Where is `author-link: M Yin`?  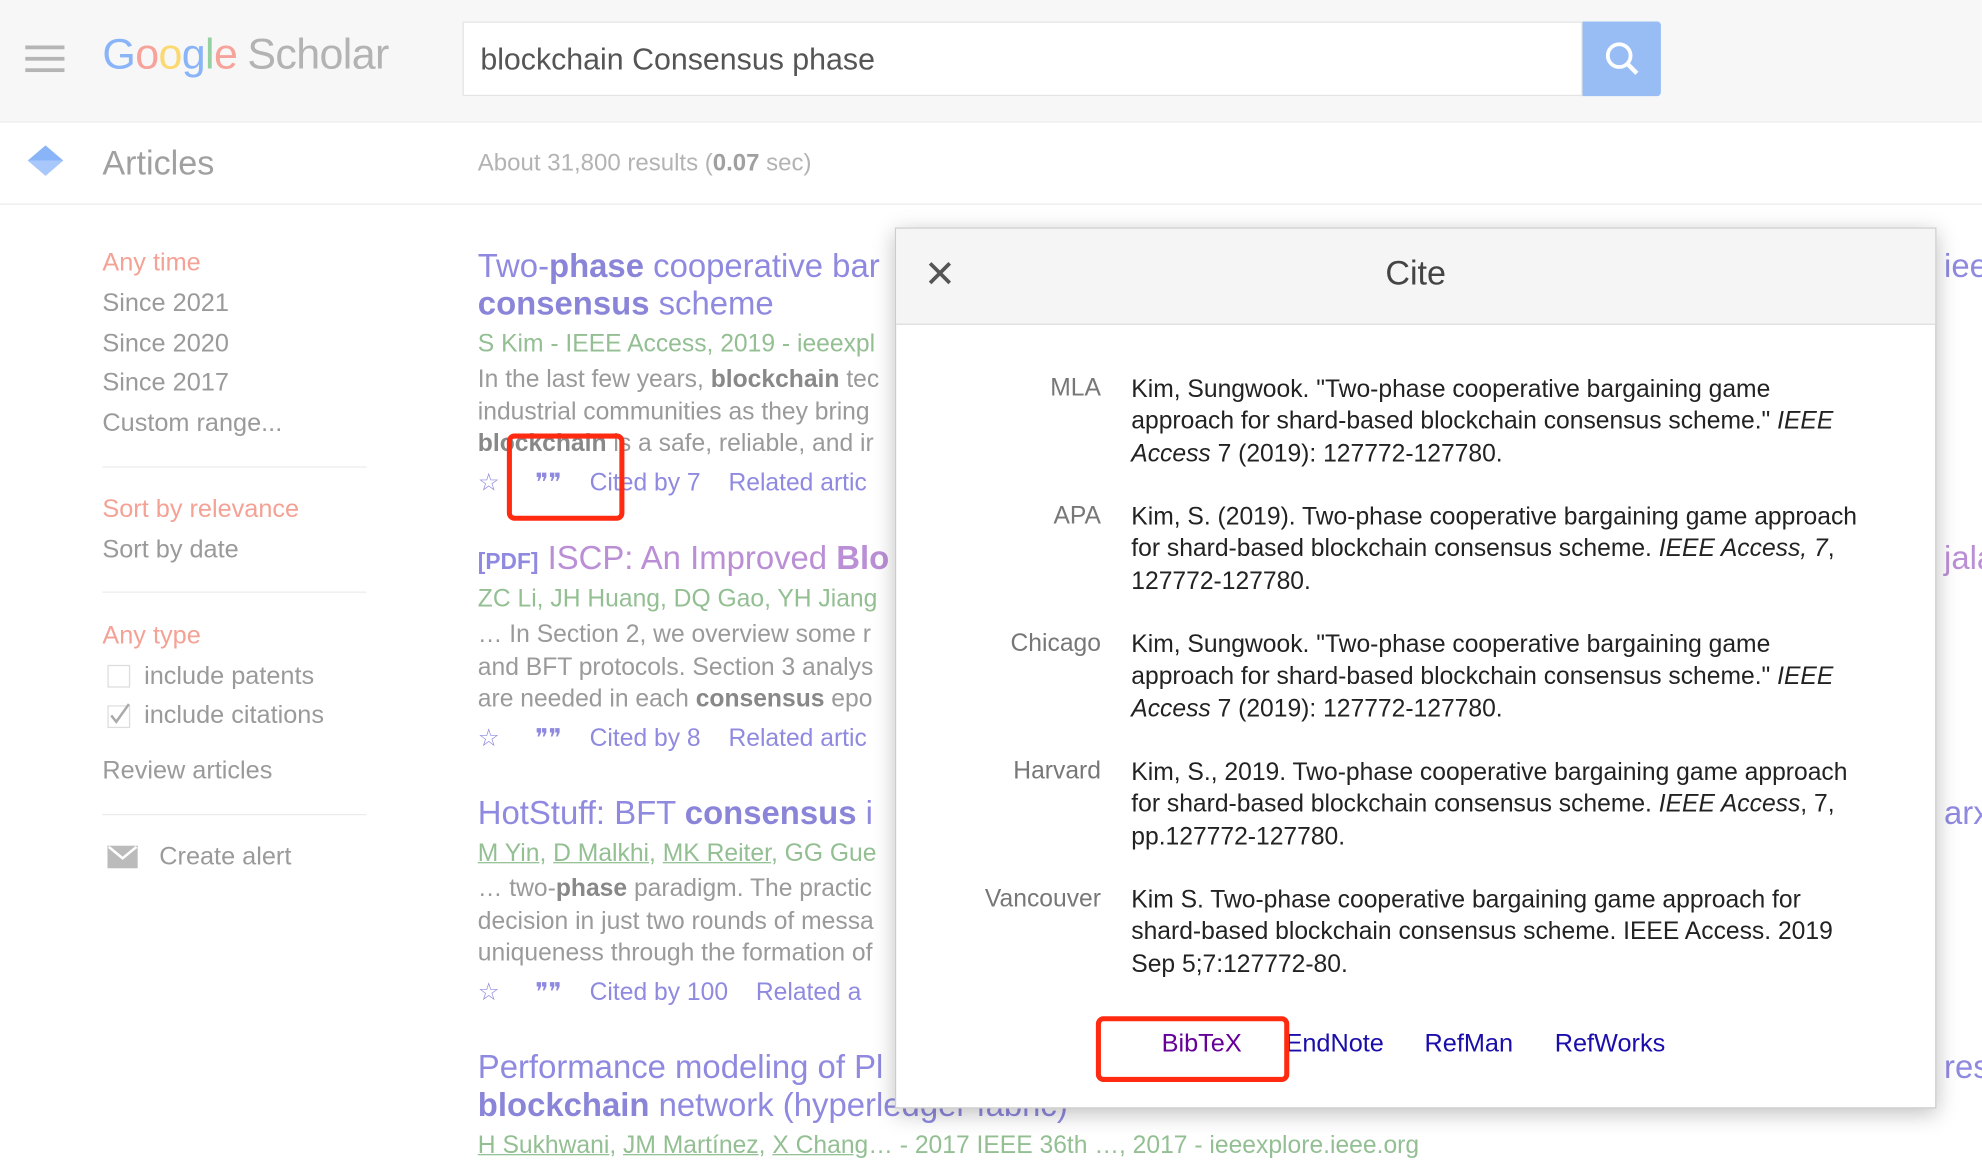 author-link: M Yin is located at coordinates (509, 853).